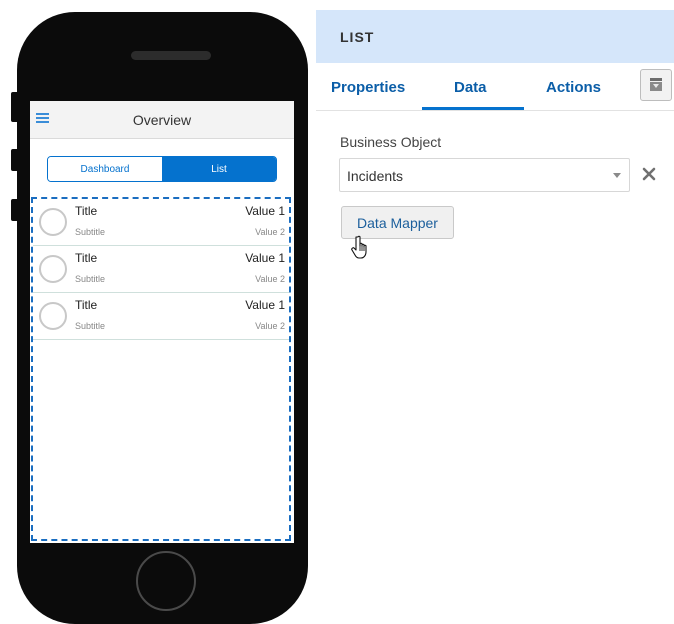 The height and width of the screenshot is (624, 674). Describe the element at coordinates (484, 175) in the screenshot. I see `business-object-select: Incidents` at that location.